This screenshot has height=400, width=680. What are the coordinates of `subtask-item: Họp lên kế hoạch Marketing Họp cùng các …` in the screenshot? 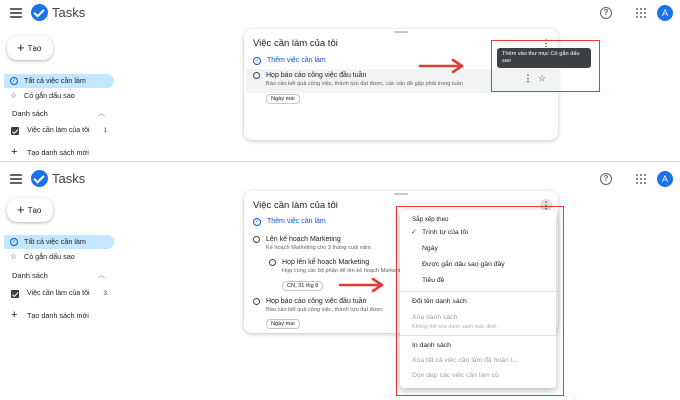 It's located at (337, 266).